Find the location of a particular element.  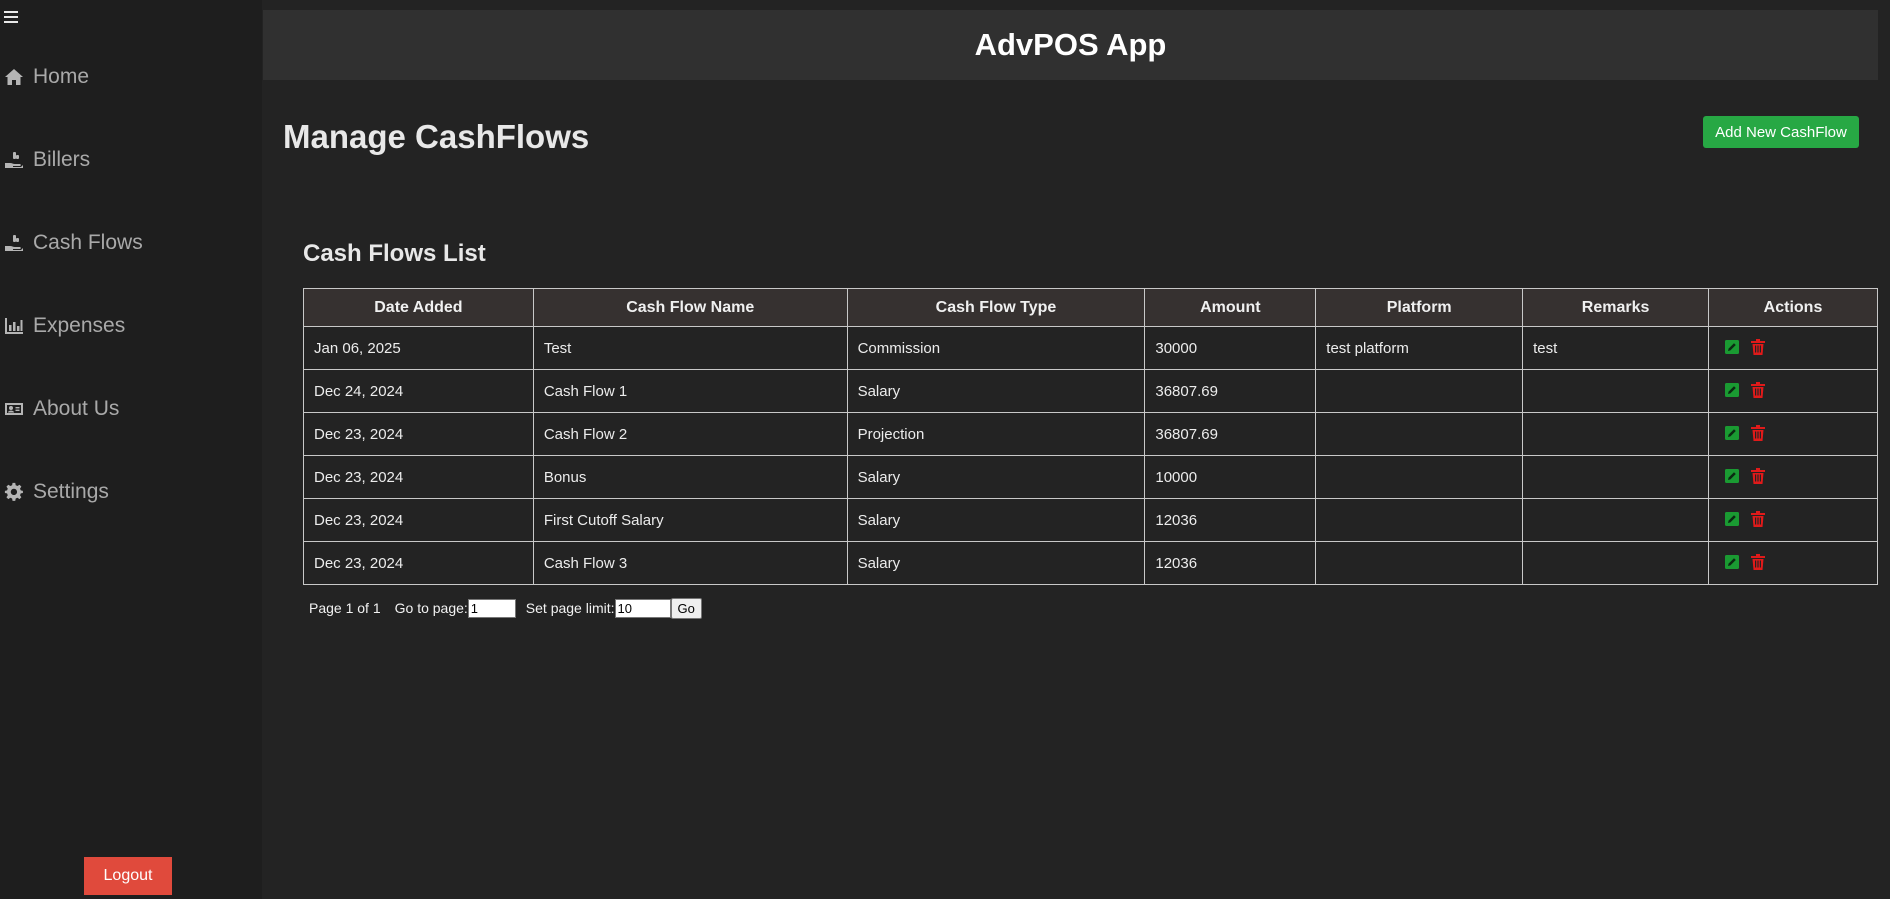

cell-remarks: test is located at coordinates (1616, 348).